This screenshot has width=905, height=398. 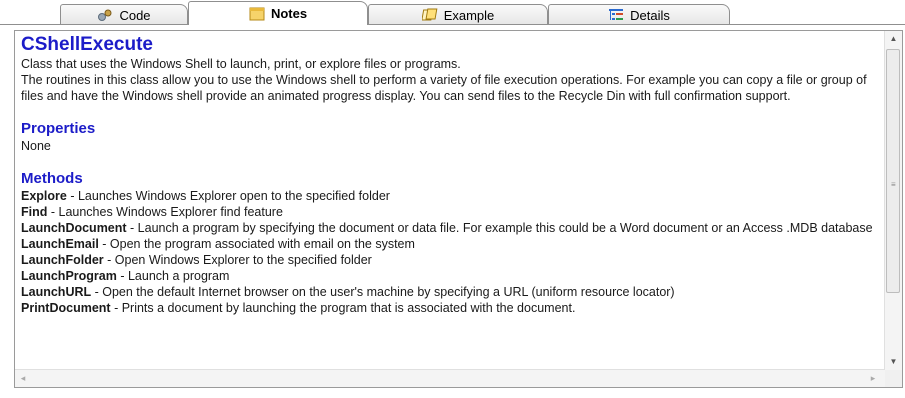 What do you see at coordinates (893, 362) in the screenshot?
I see `scroll-down-arrow-icon: ▼` at bounding box center [893, 362].